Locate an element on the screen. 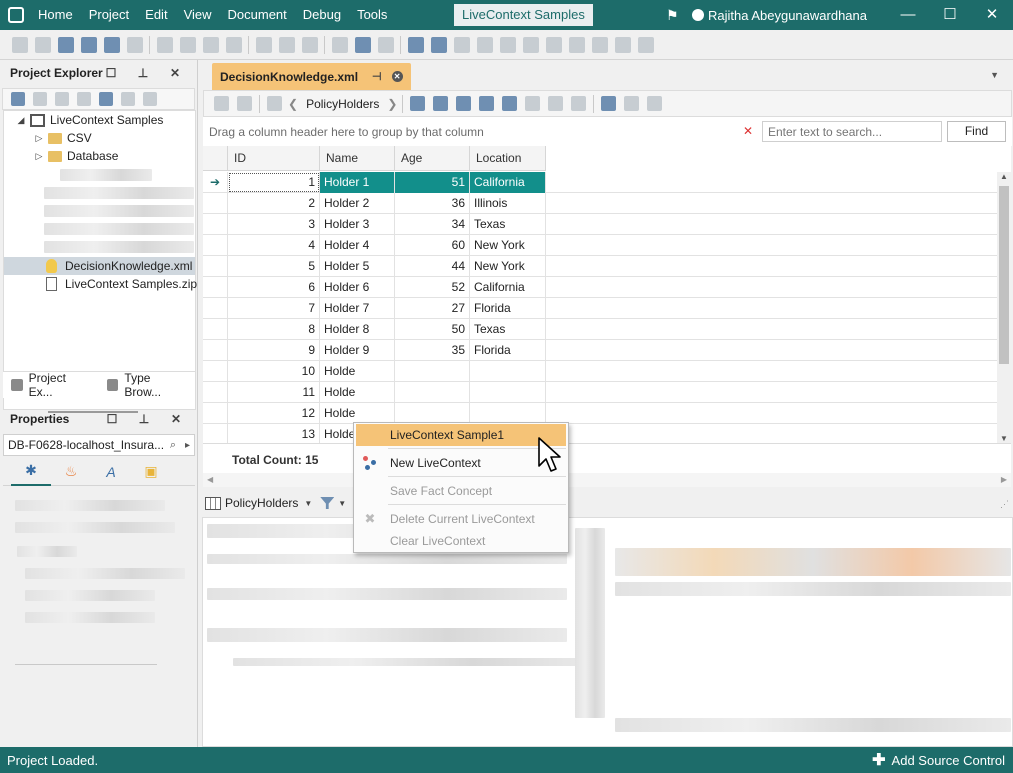  table-cell-age: 36 is located at coordinates (432, 203).